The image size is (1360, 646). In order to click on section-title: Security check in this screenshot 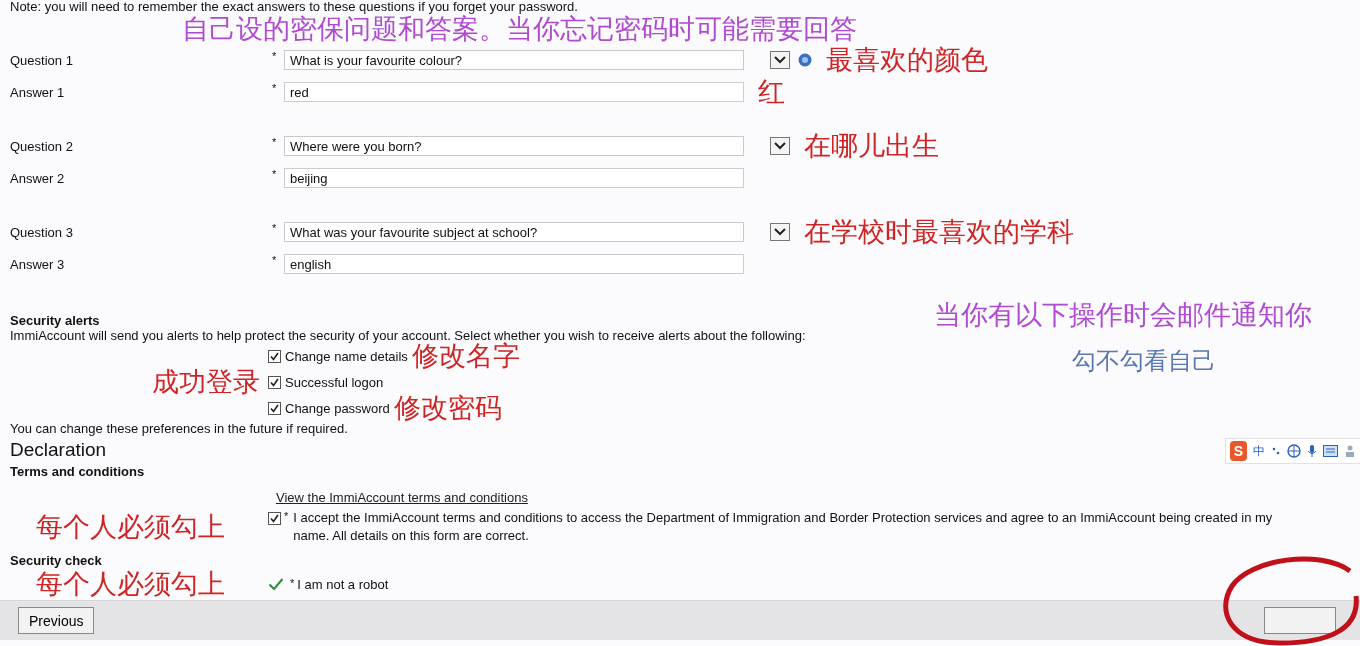, I will do `click(56, 560)`.